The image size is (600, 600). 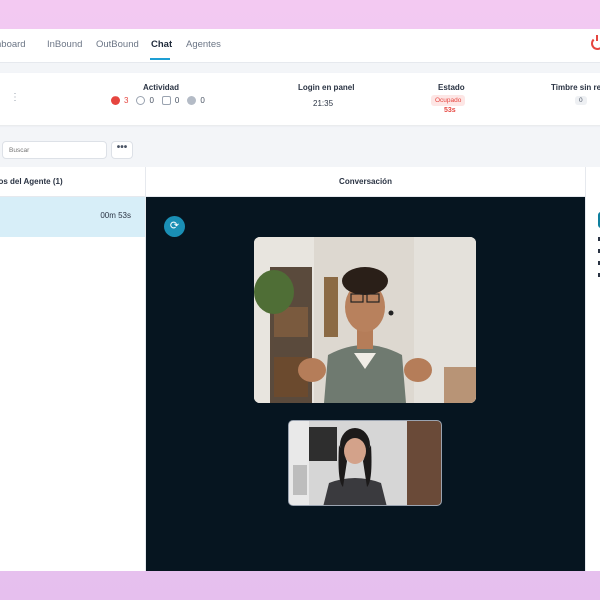 What do you see at coordinates (64, 44) in the screenshot?
I see `tab-inbound: InBound` at bounding box center [64, 44].